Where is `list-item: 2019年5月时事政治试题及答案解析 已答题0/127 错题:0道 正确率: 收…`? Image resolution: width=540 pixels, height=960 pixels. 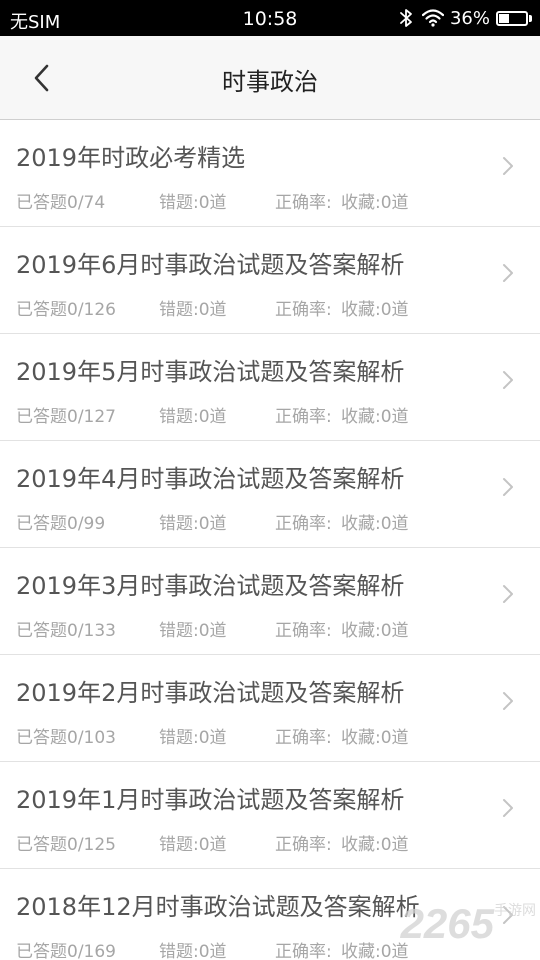 list-item: 2019年5月时事政治试题及答案解析 已答题0/127 错题:0道 正确率: 收… is located at coordinates (270, 387).